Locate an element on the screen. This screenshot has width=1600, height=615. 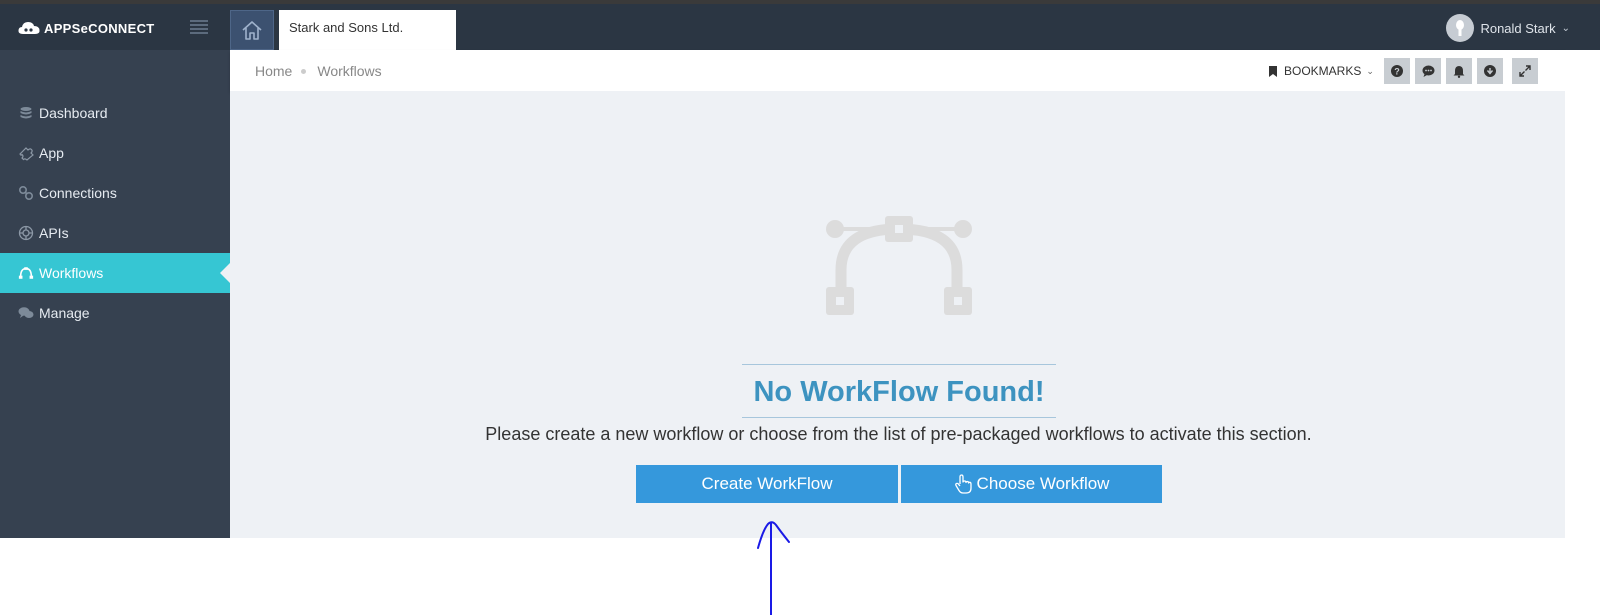
page-scrollbar-area is located at coordinates (1582, 294).